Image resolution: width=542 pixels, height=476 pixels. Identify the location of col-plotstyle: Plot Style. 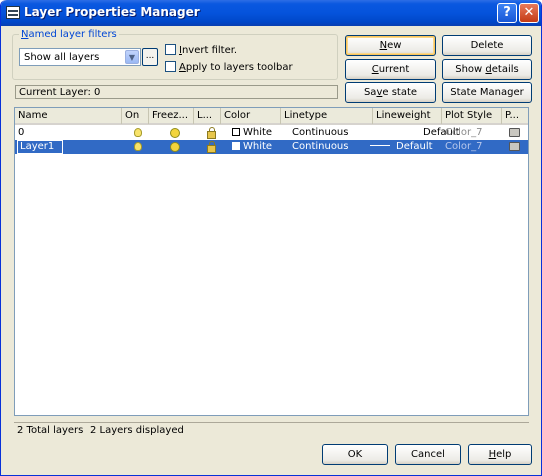
(472, 116).